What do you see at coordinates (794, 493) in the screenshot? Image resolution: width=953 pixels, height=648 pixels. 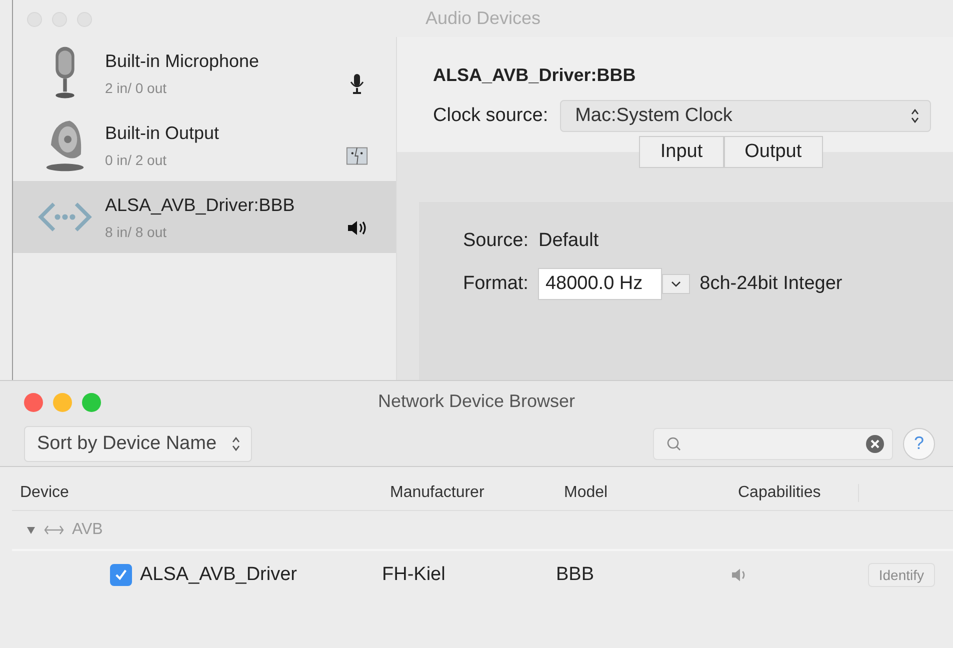 I see `column-header: Capabilities` at bounding box center [794, 493].